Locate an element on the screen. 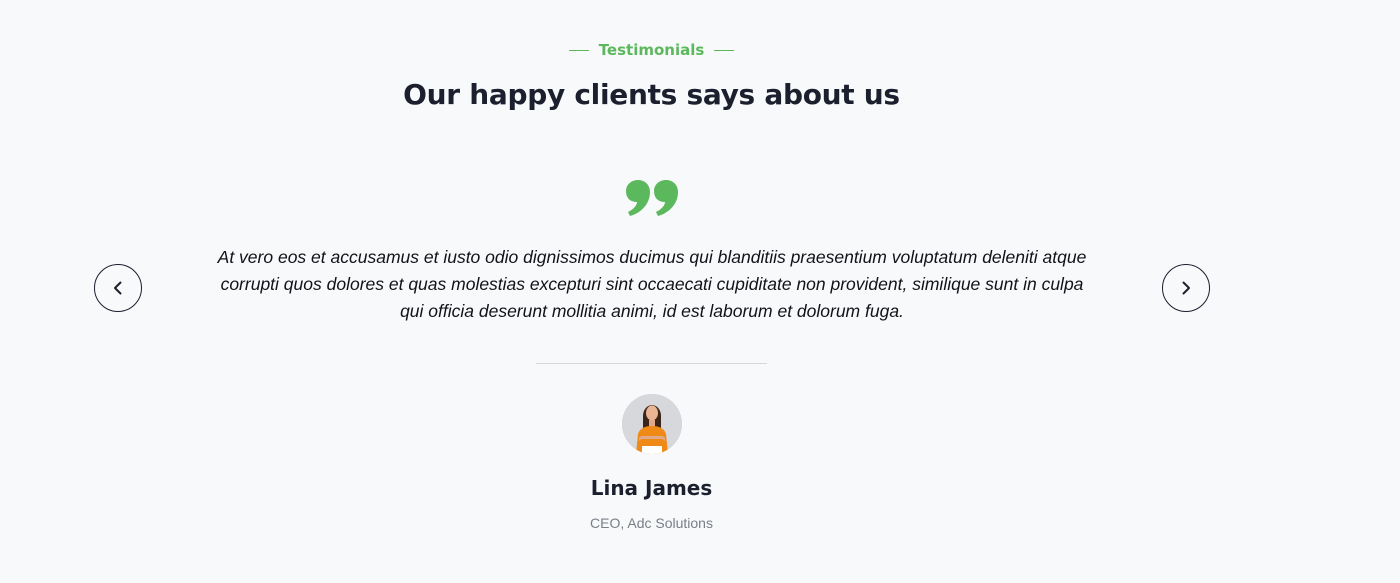 The height and width of the screenshot is (583, 1400). chevron-right-icon is located at coordinates (1186, 288).